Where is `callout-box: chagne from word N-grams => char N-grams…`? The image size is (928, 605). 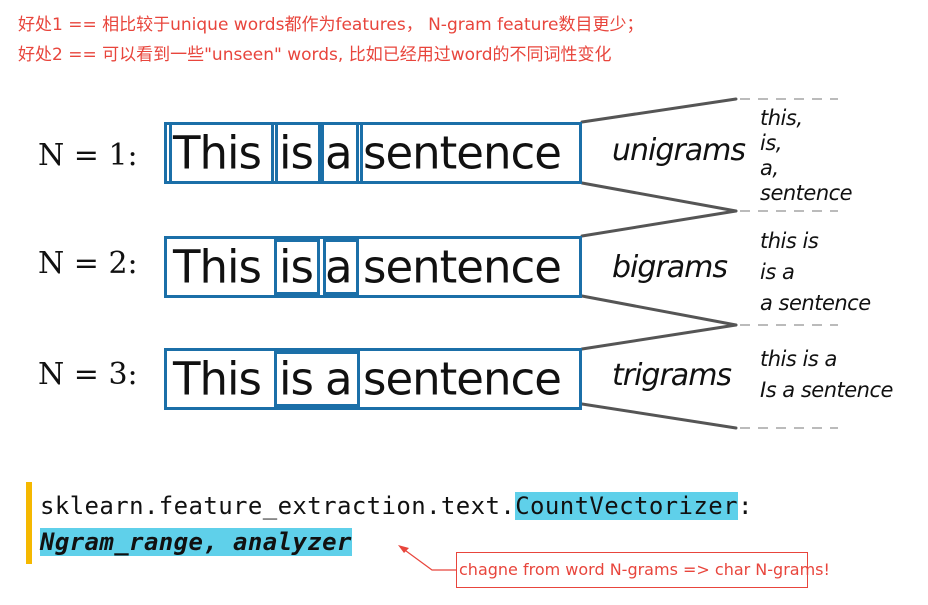
callout-box: chagne from word N-grams => char N-grams… is located at coordinates (643, 570).